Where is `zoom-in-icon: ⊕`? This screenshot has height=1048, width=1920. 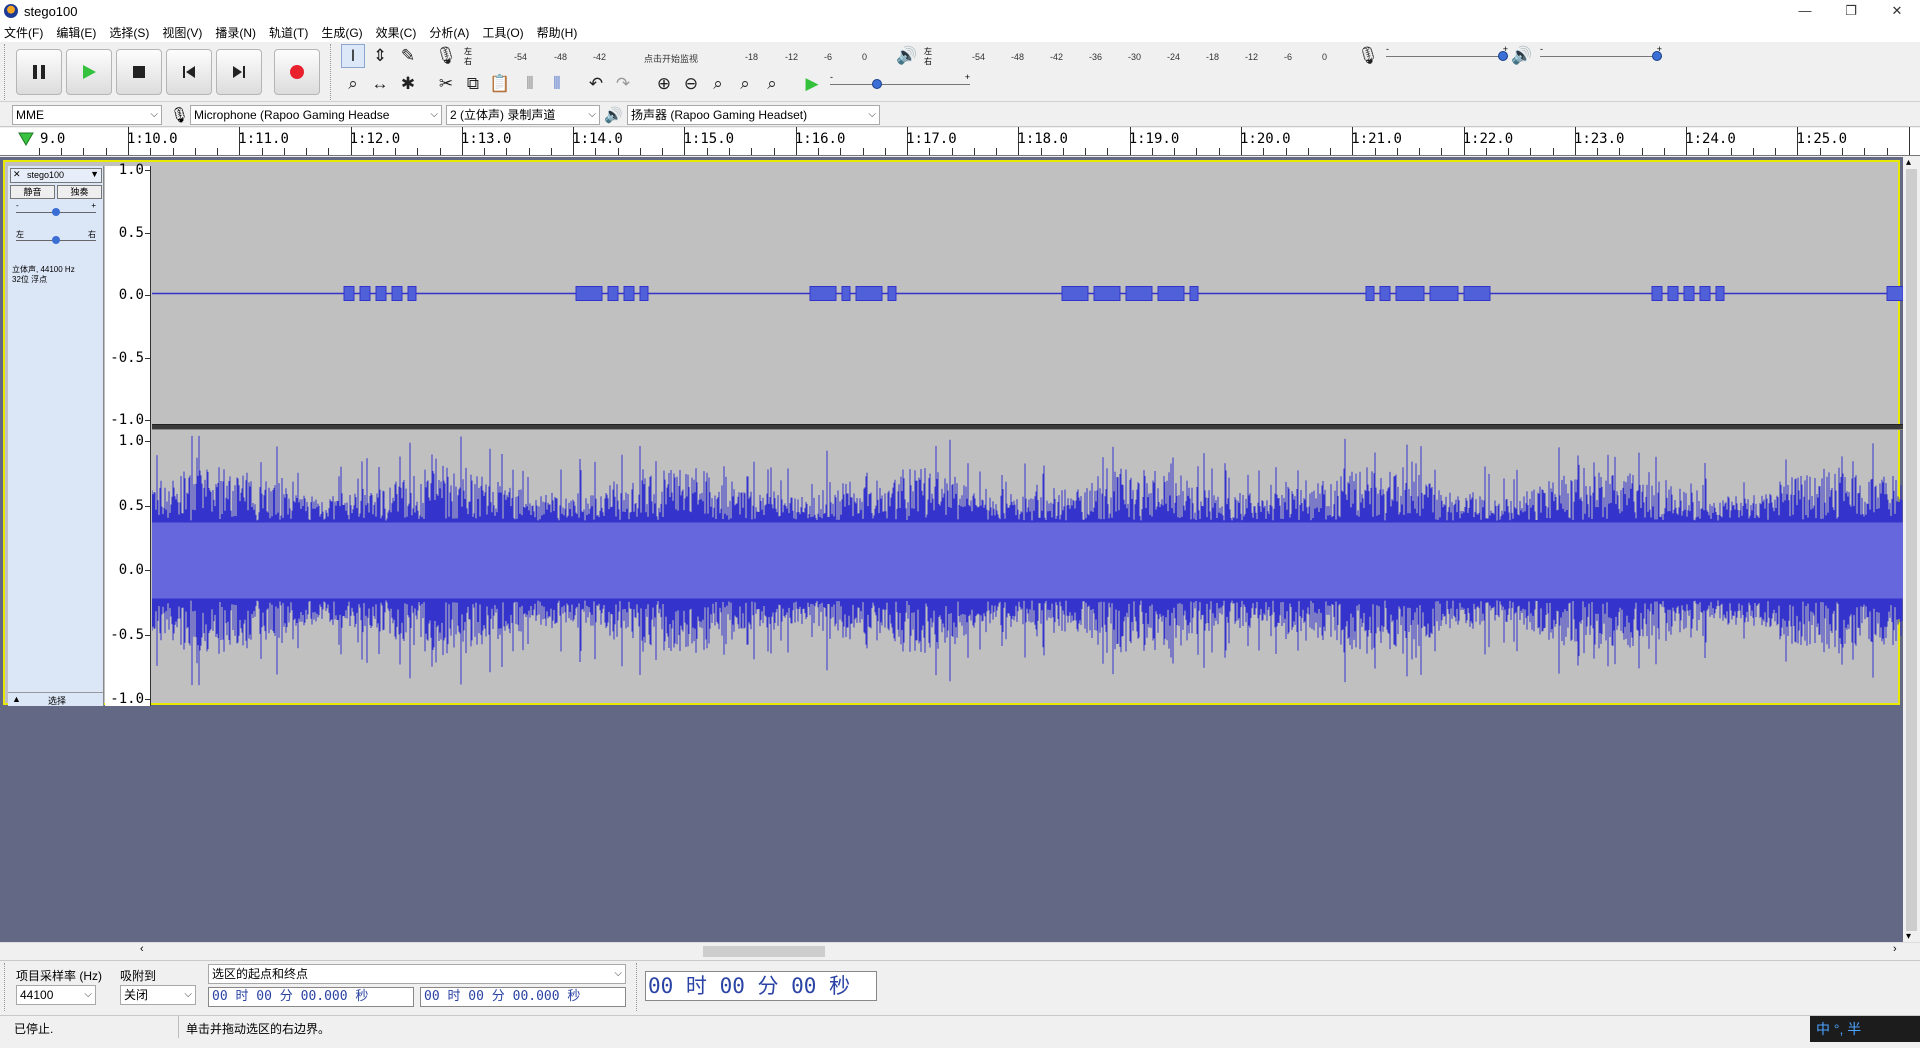 zoom-in-icon: ⊕ is located at coordinates (664, 84).